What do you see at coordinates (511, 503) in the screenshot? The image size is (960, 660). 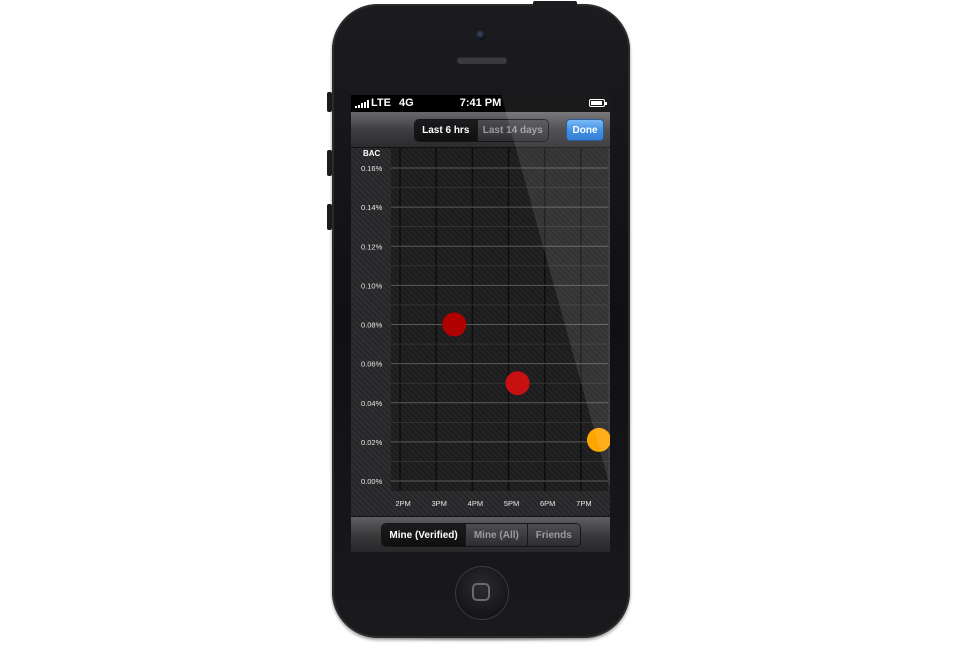 I see `x-tick-label: 5PM` at bounding box center [511, 503].